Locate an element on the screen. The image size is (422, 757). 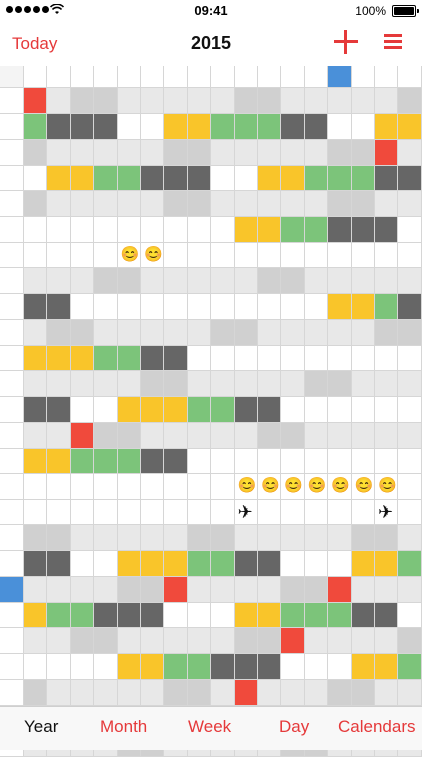
tab-calendars: Calendars is located at coordinates (377, 727).